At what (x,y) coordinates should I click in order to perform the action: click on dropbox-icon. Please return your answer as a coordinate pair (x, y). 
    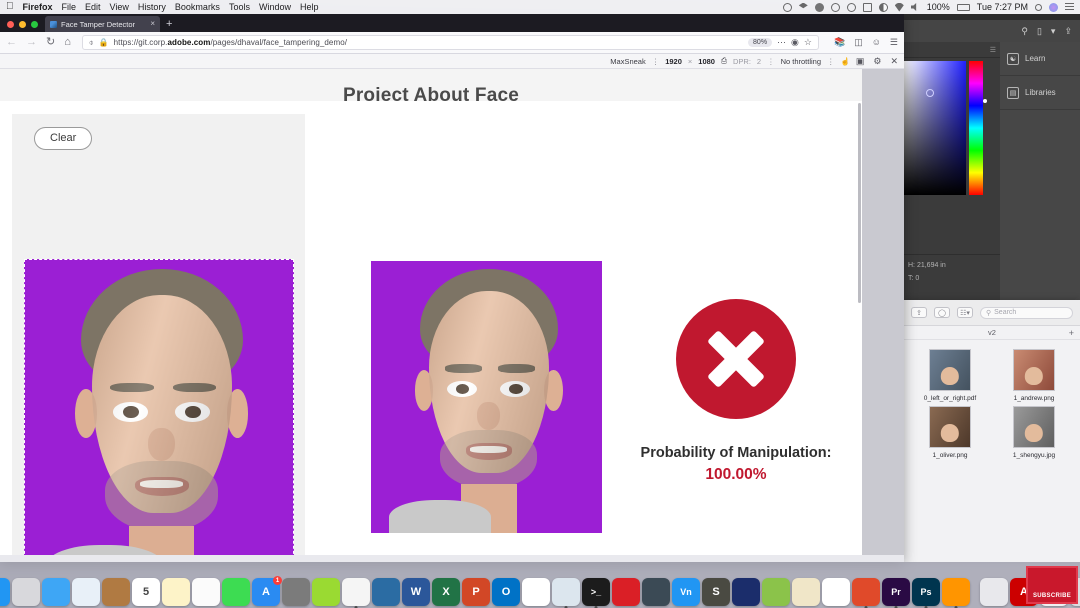
    Looking at the image, I should click on (803, 5).